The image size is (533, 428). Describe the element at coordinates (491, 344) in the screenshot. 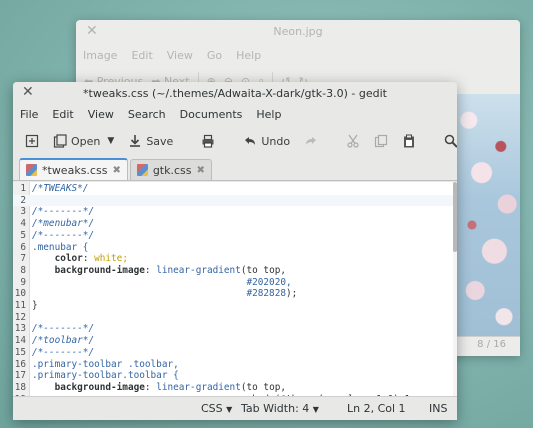

I see `image-counter: 8 / 16` at that location.